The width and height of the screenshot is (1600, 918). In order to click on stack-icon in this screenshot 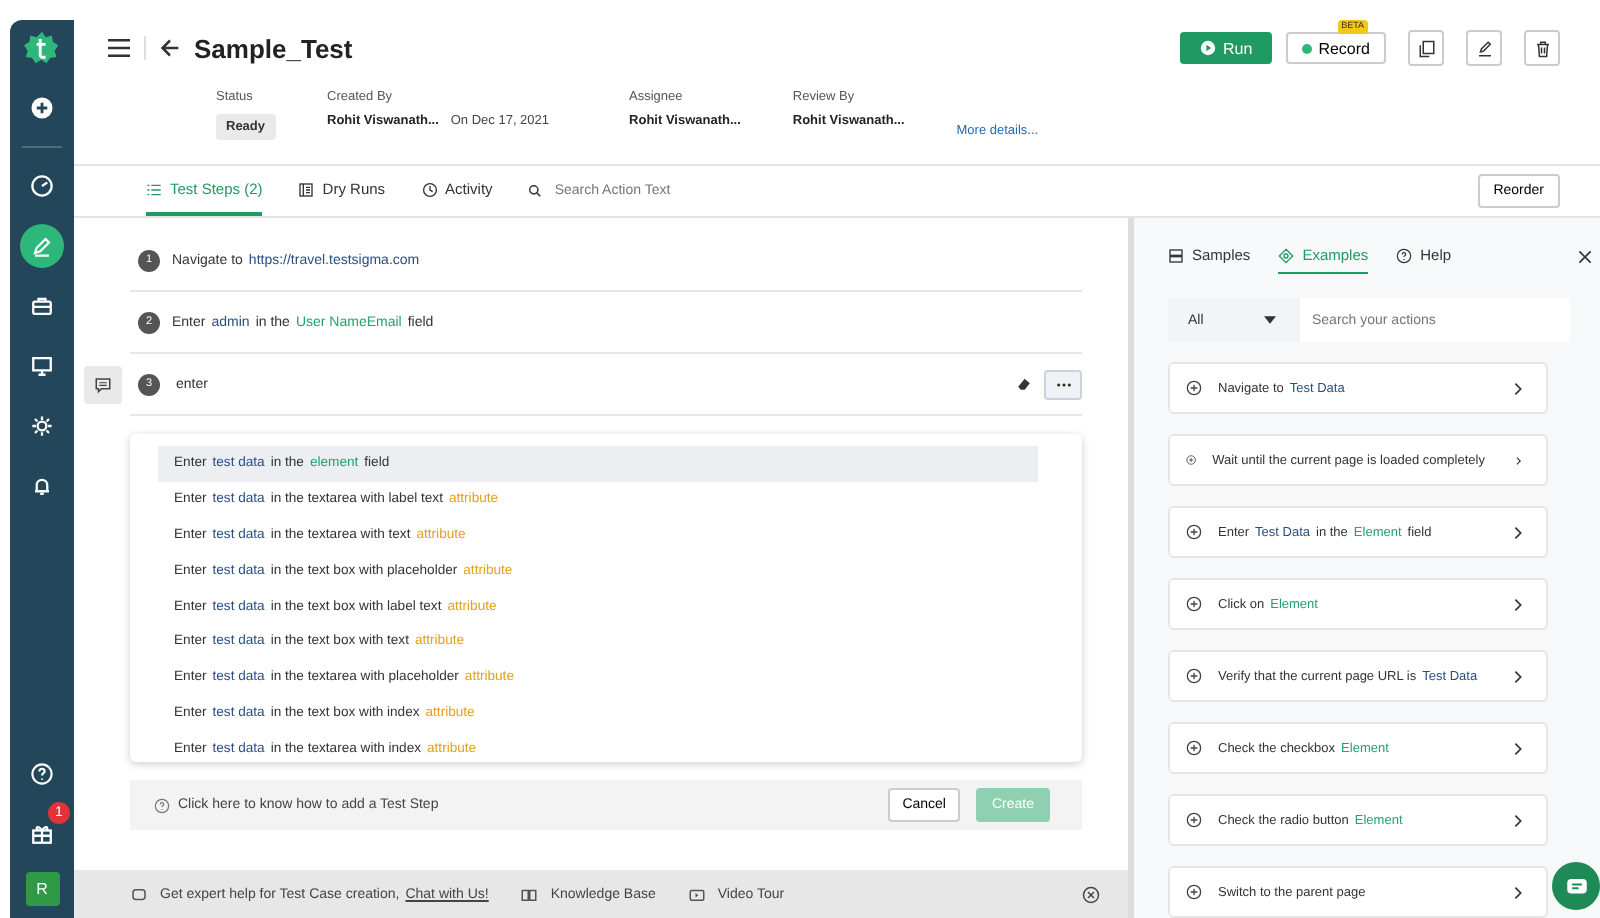, I will do `click(1176, 255)`.